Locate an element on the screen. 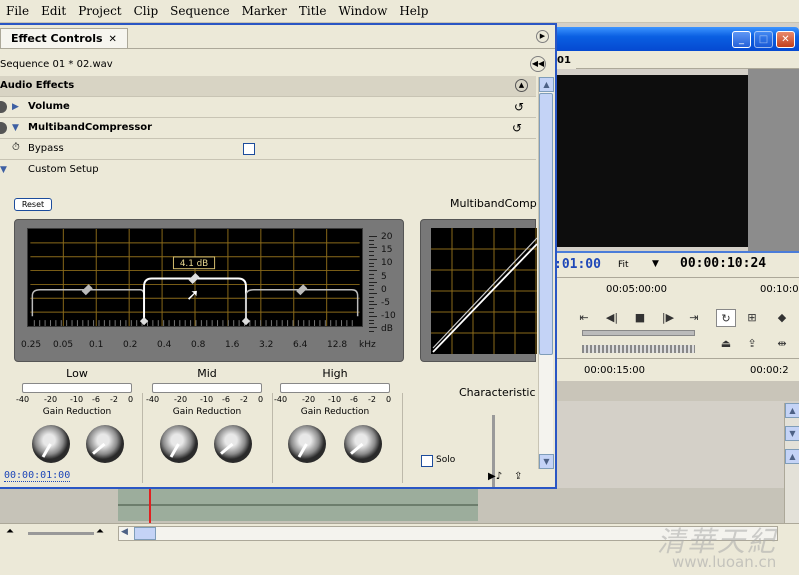 The image size is (799, 575). timeline-ruler: 00:00:15:00 00:00:2 is located at coordinates (673, 370).